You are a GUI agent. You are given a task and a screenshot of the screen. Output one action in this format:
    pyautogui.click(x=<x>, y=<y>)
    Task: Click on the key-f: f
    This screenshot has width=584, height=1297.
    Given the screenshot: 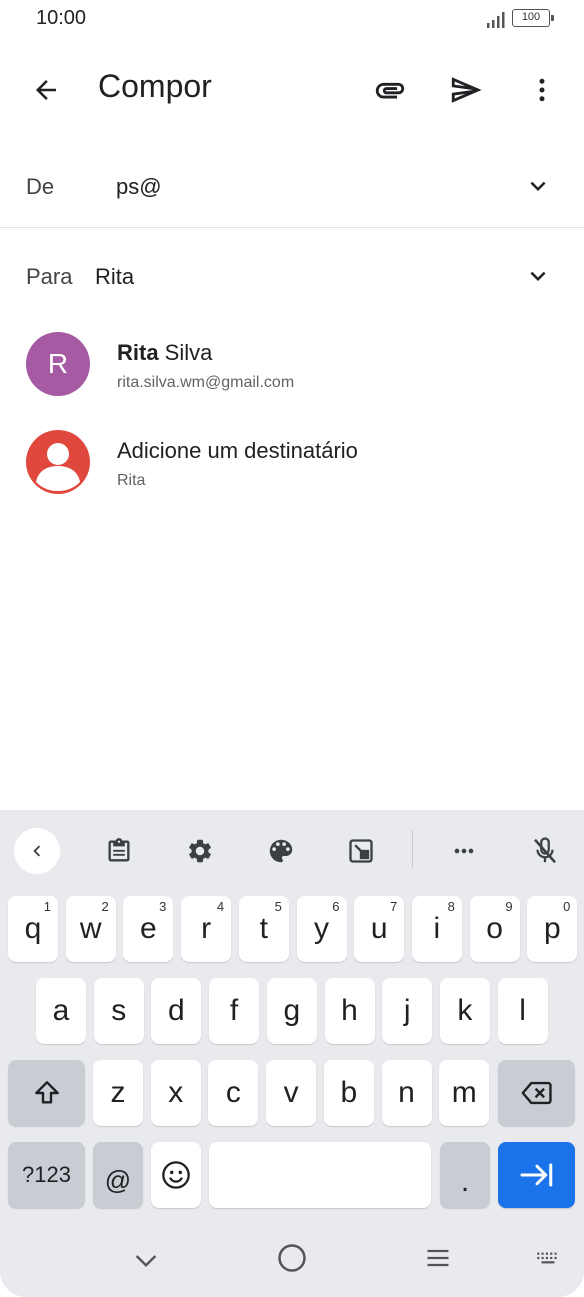 What is the action you would take?
    pyautogui.click(x=234, y=1011)
    